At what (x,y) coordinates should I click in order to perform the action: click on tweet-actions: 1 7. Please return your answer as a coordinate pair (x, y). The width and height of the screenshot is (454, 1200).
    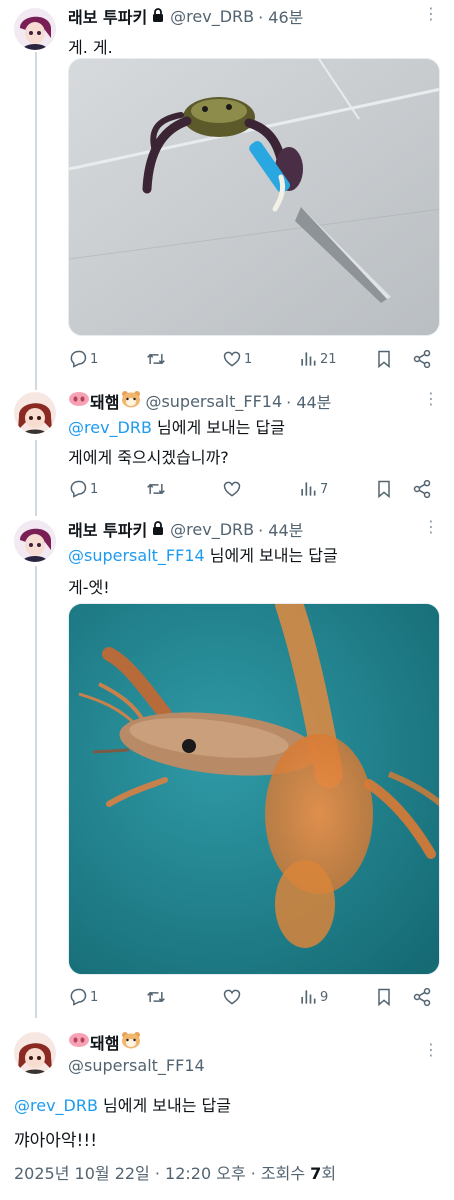
    Looking at the image, I should click on (254, 489).